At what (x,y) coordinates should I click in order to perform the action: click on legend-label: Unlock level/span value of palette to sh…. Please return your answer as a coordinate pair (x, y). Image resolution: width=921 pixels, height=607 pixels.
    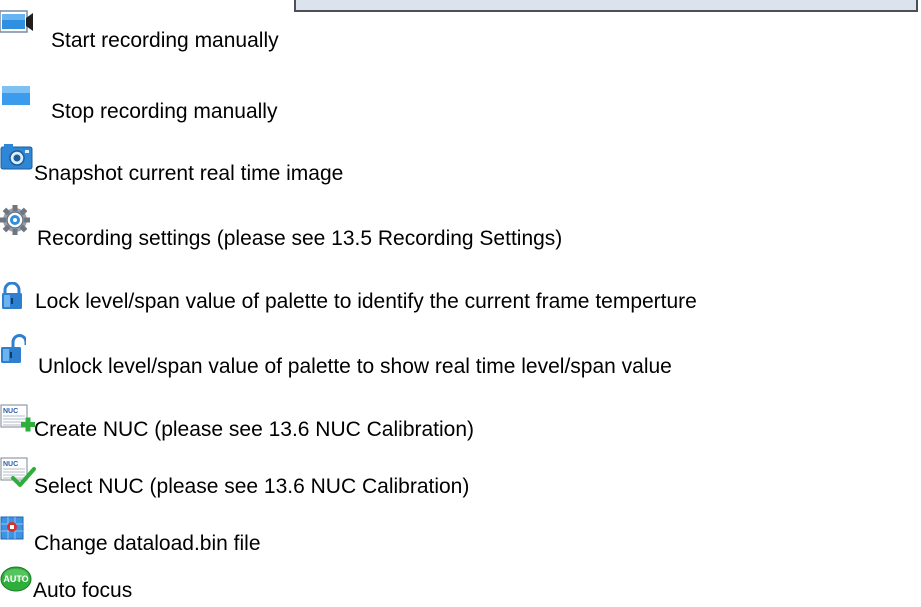
    Looking at the image, I should click on (355, 366).